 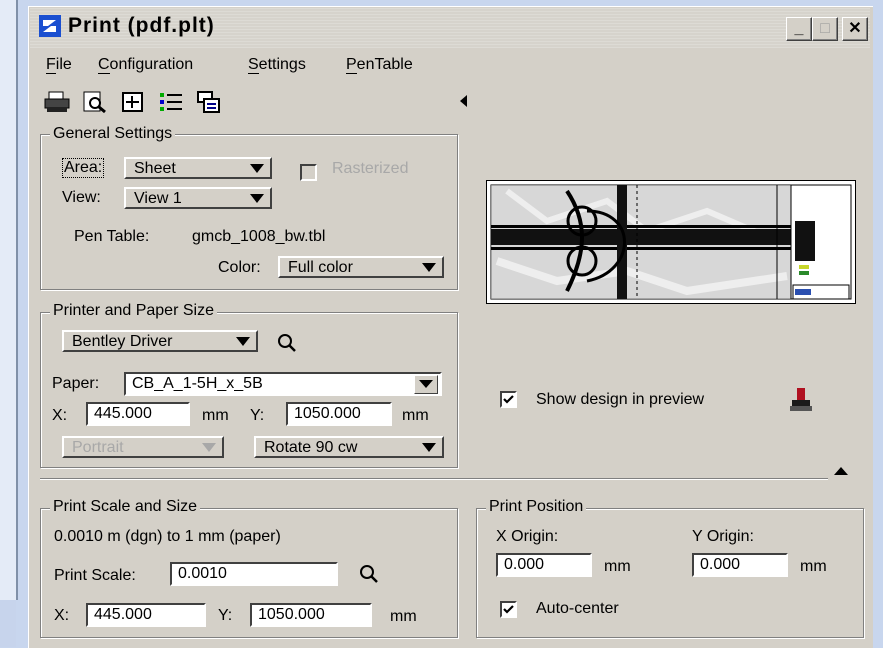 What do you see at coordinates (801, 400) in the screenshot?
I see `stamp-icon` at bounding box center [801, 400].